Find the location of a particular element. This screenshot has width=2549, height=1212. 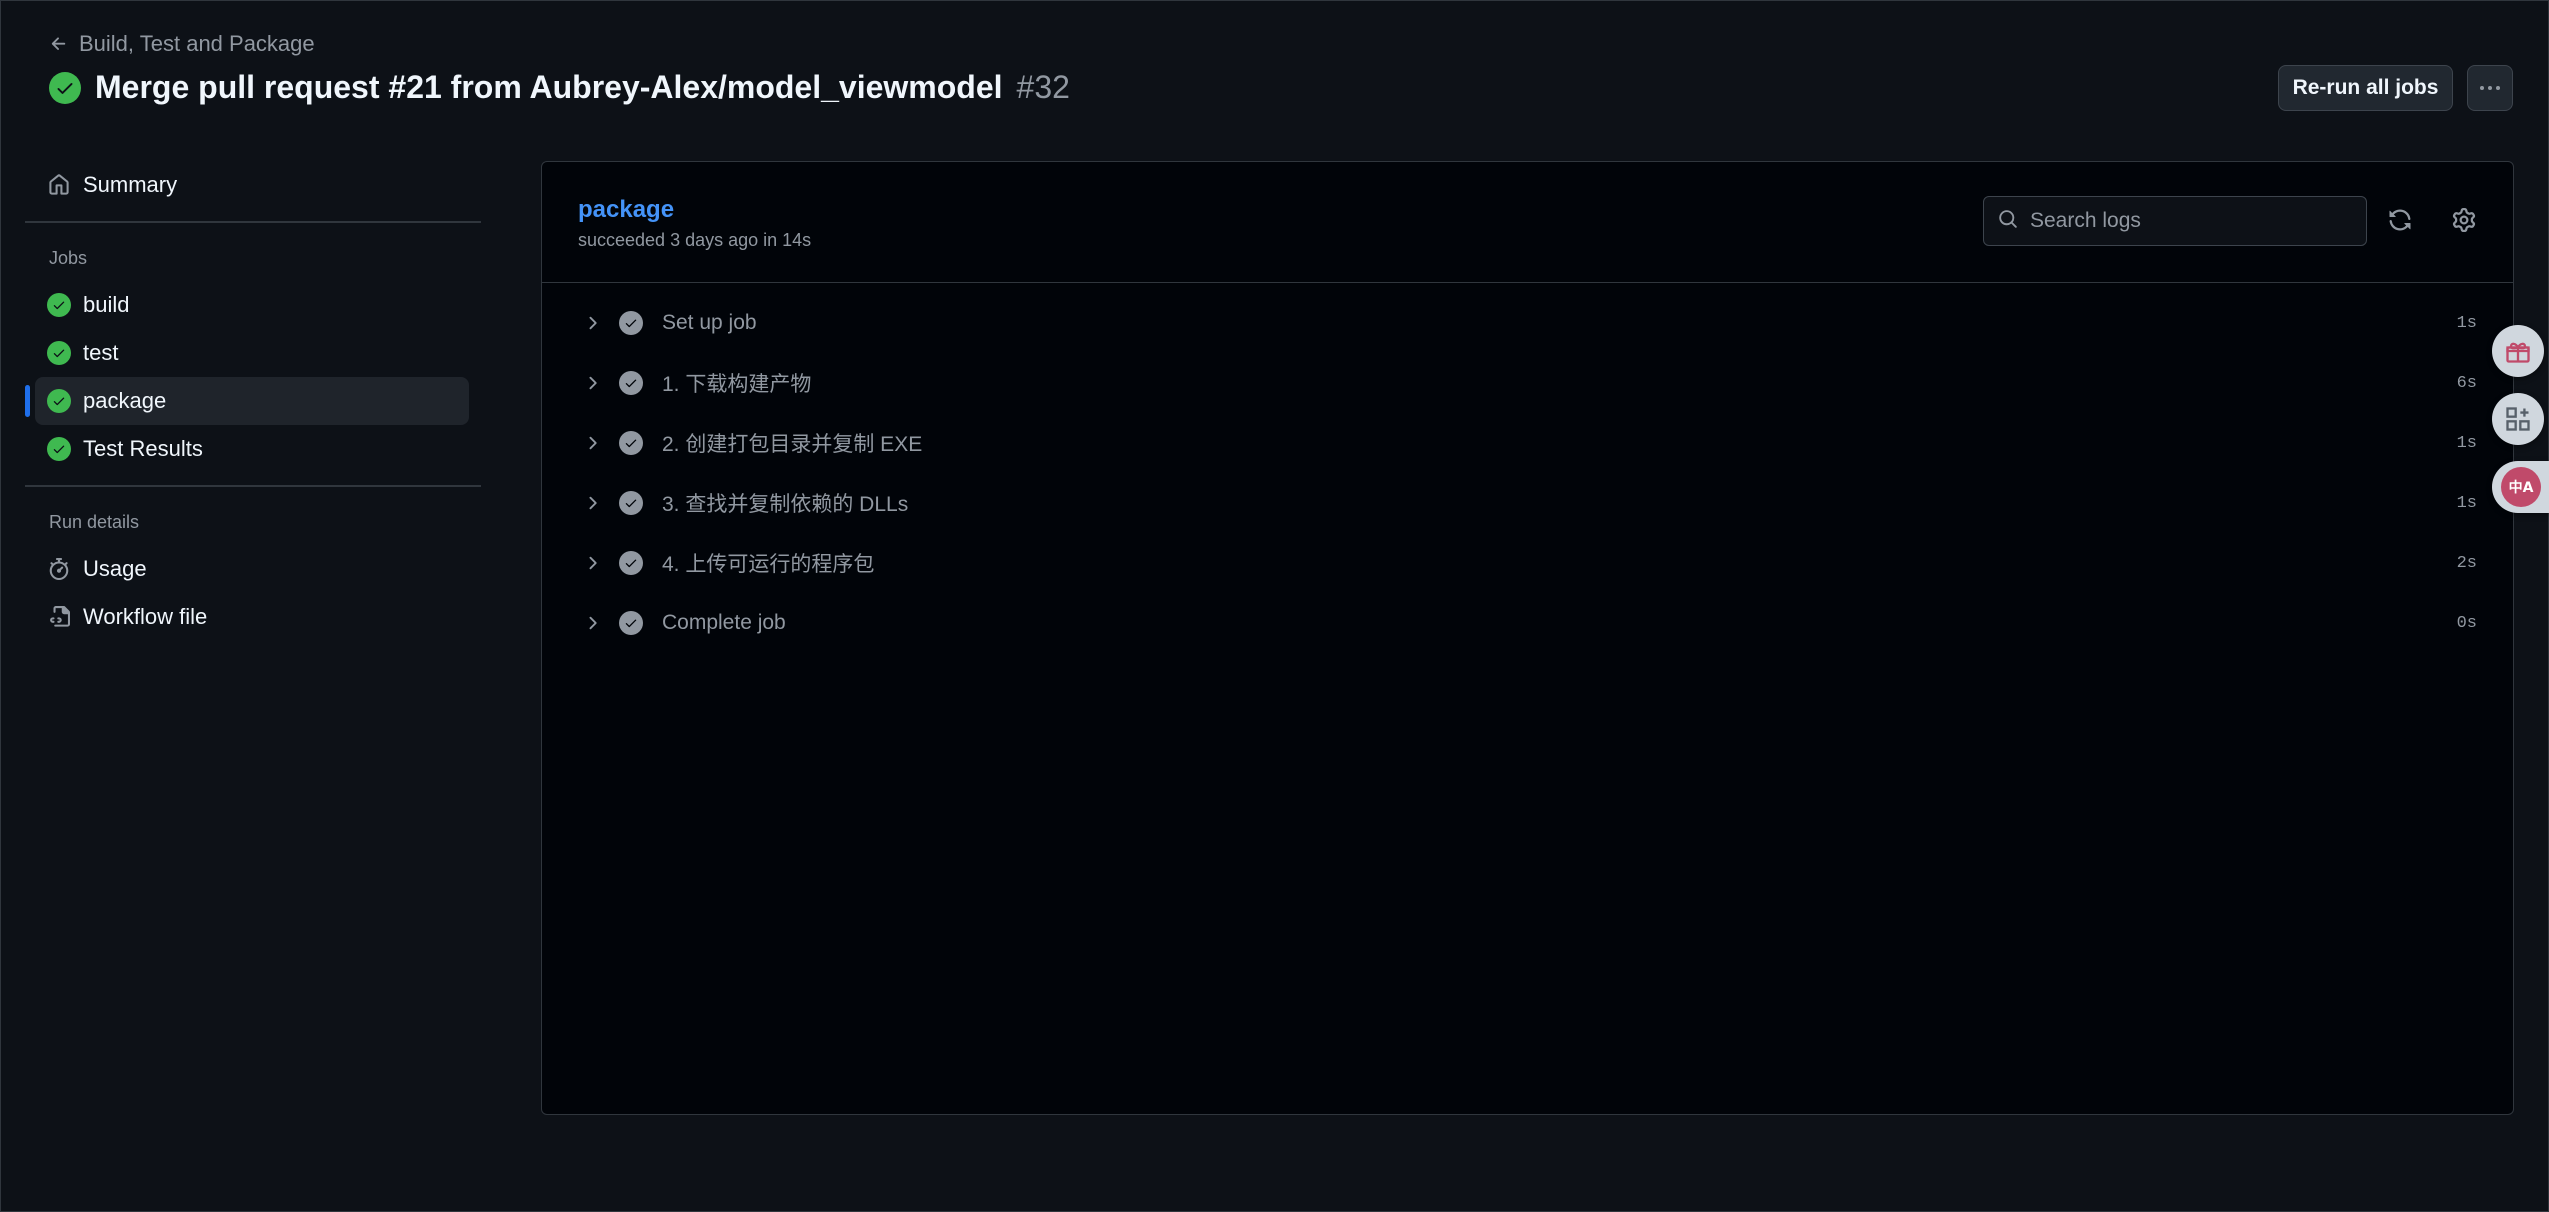

gift-icon is located at coordinates (2518, 351).